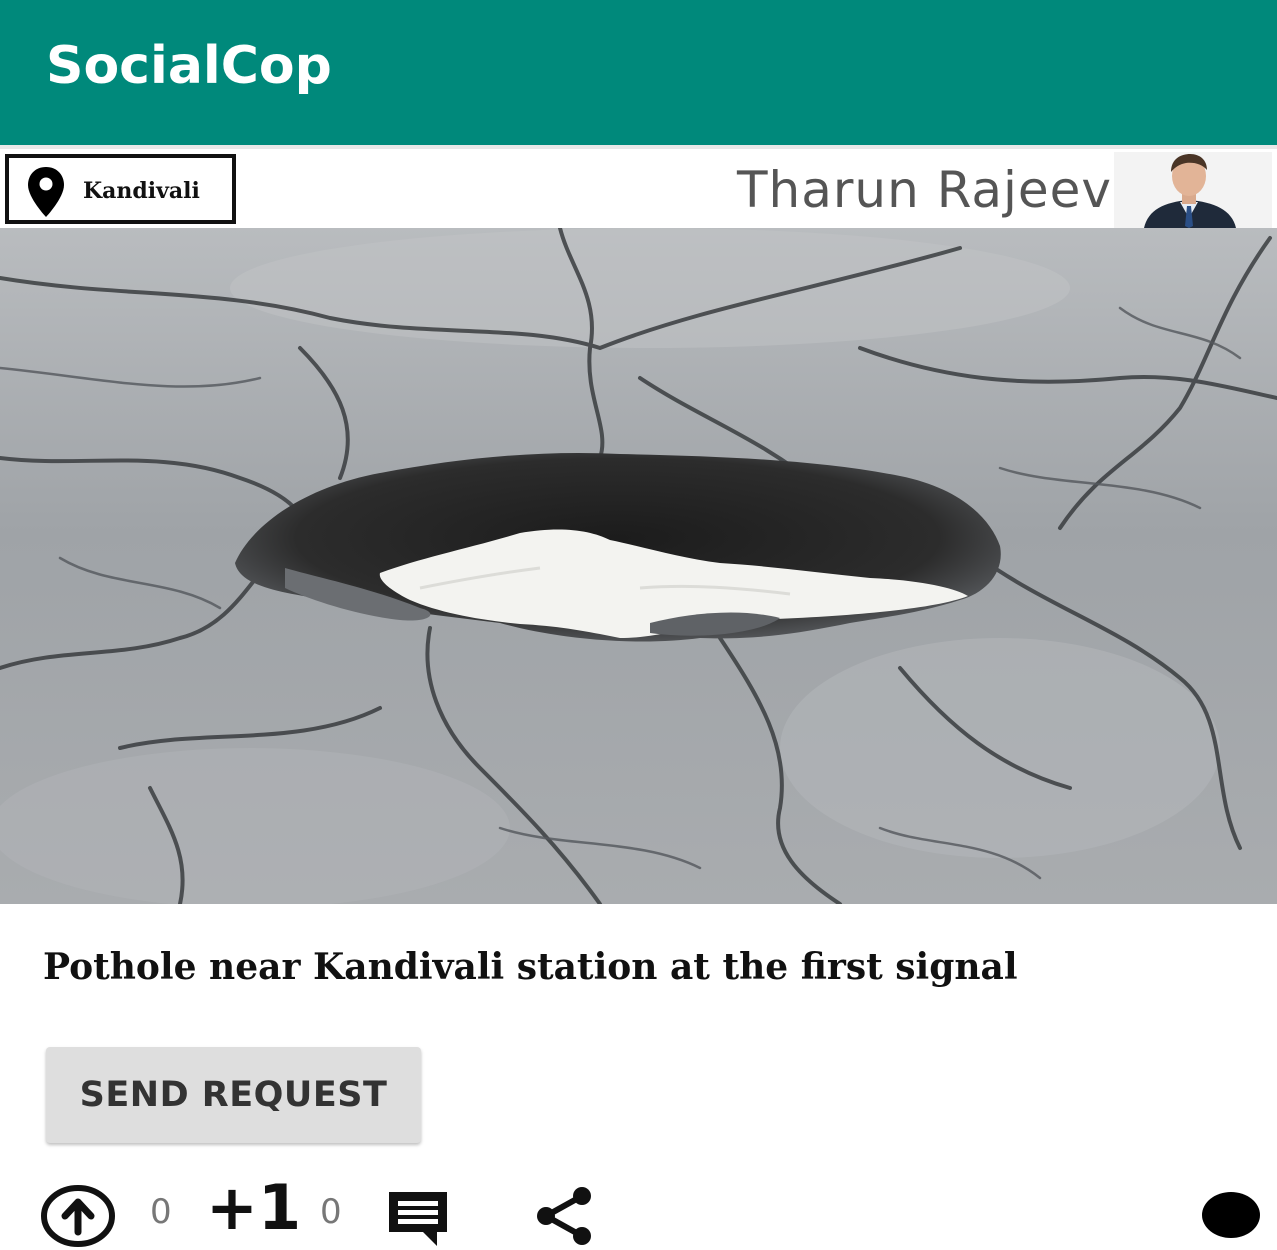 Image resolution: width=1277 pixels, height=1250 pixels. Describe the element at coordinates (233, 1095) in the screenshot. I see `send-request-button: SEND REQUEST` at that location.